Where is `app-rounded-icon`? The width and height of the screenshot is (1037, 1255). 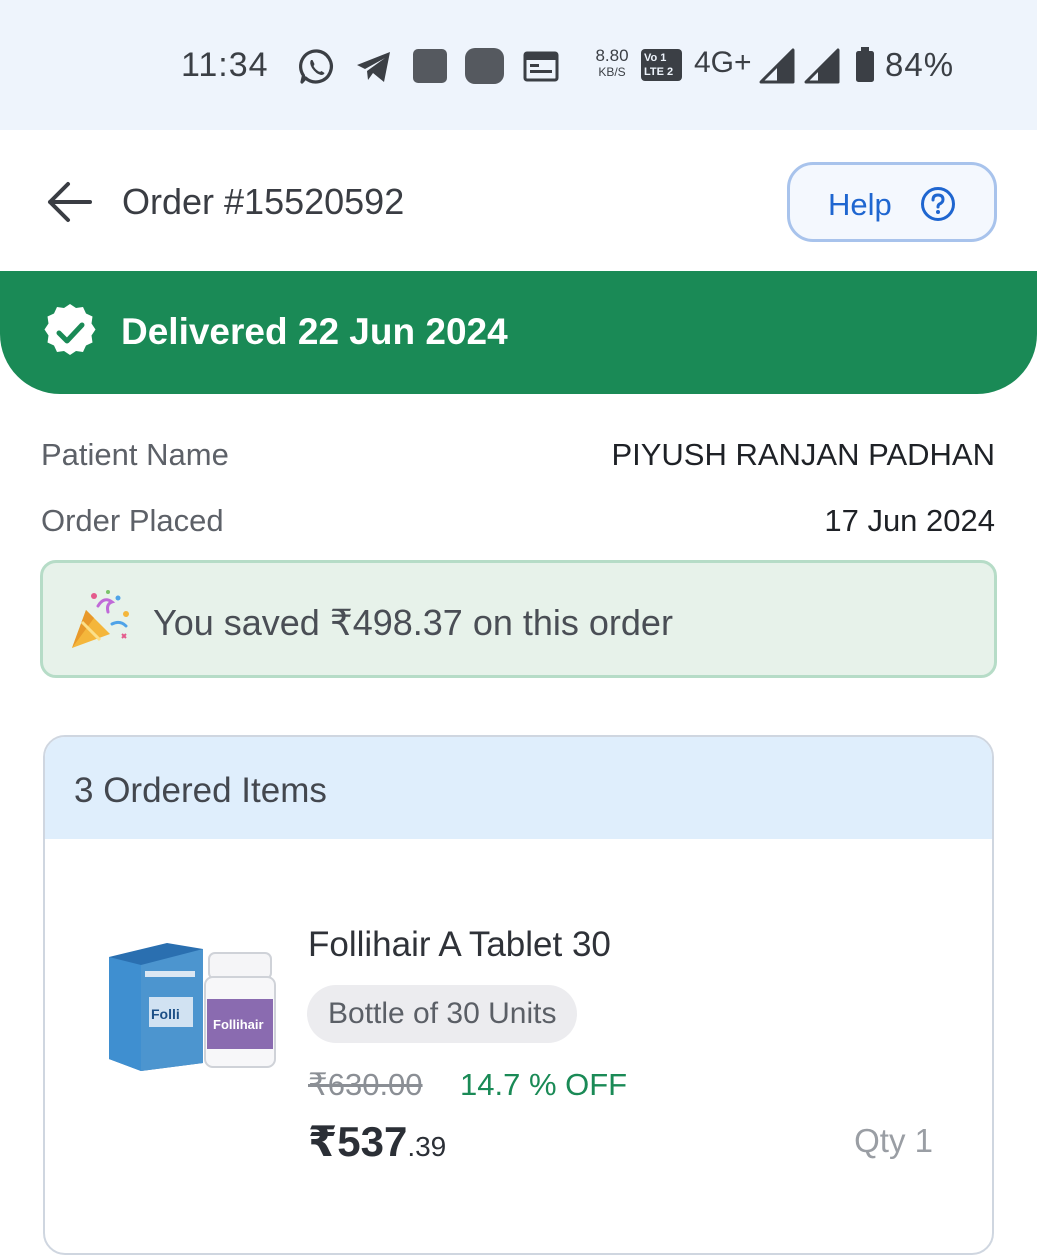
app-rounded-icon is located at coordinates (484, 66).